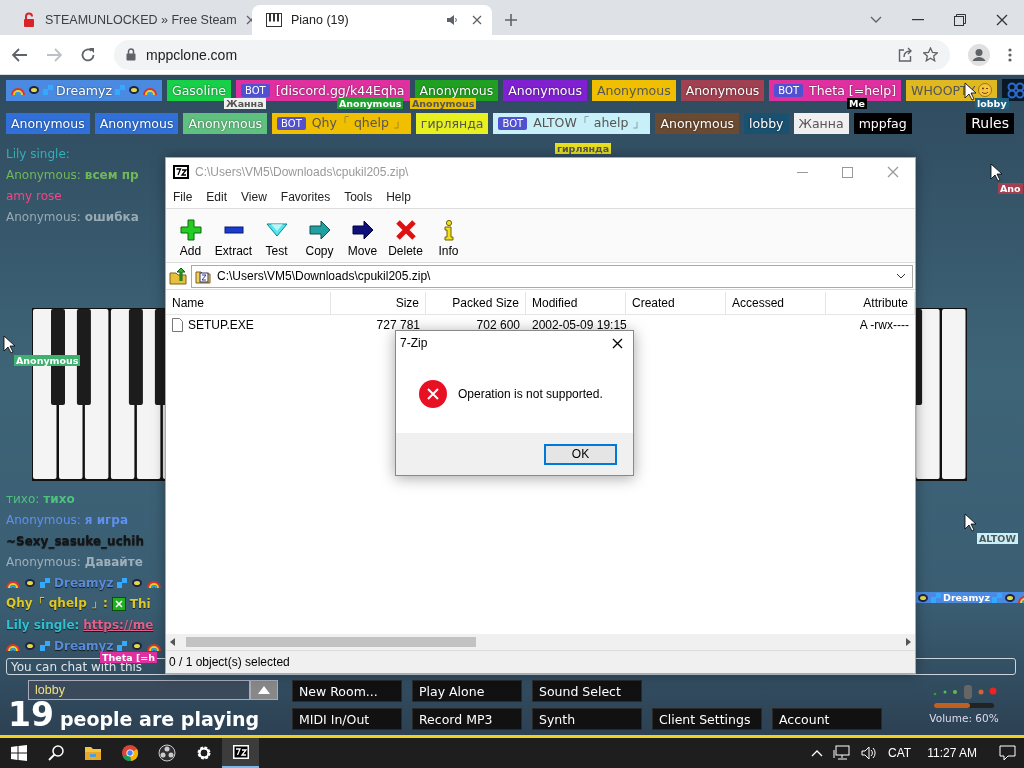 This screenshot has width=1024, height=768. Describe the element at coordinates (229, 662) in the screenshot. I see `status-text: 0 / 1 object(s) selected` at that location.